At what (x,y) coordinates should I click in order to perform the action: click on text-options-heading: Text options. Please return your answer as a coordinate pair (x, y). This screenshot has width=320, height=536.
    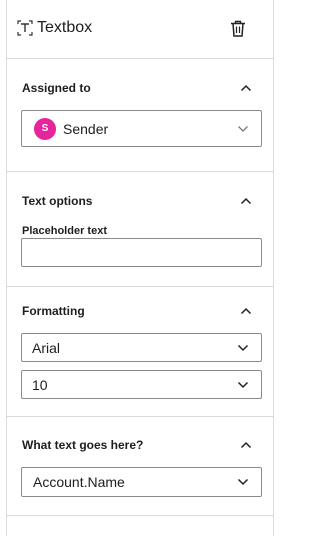
    Looking at the image, I should click on (57, 201).